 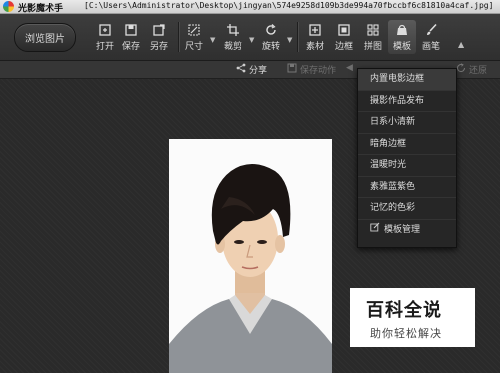 I want to click on crop-dropdown-icon: ▼, so click(x=251, y=40).